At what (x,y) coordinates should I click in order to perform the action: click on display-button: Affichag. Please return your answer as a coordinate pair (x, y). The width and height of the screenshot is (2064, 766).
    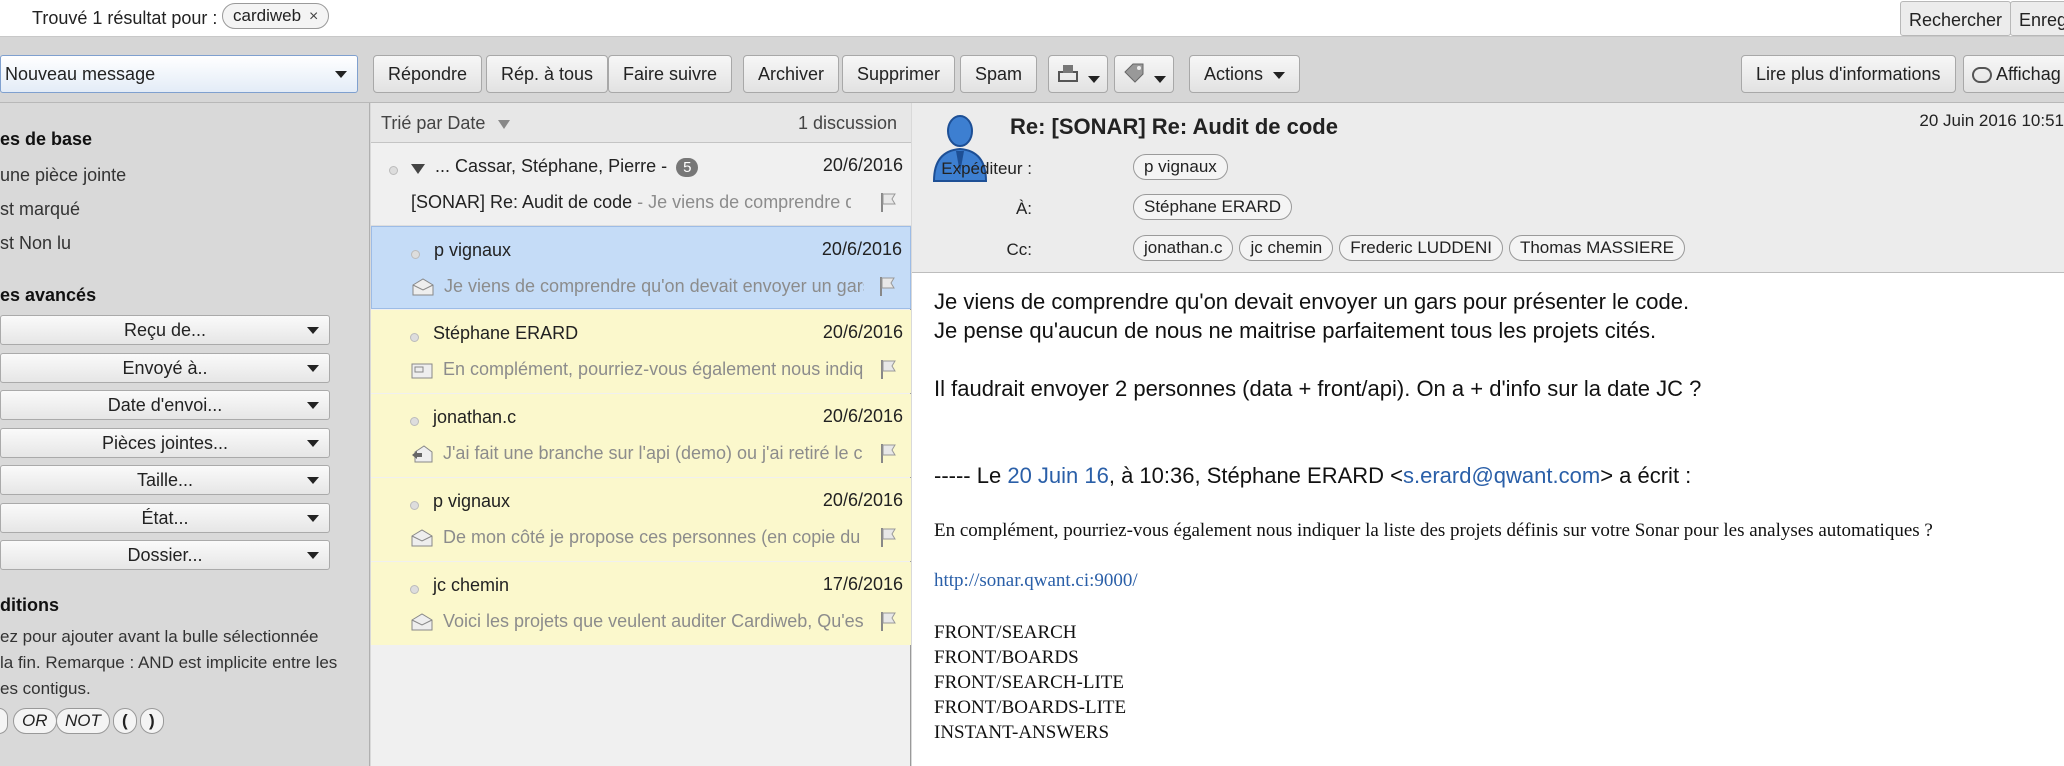
    Looking at the image, I should click on (2013, 74).